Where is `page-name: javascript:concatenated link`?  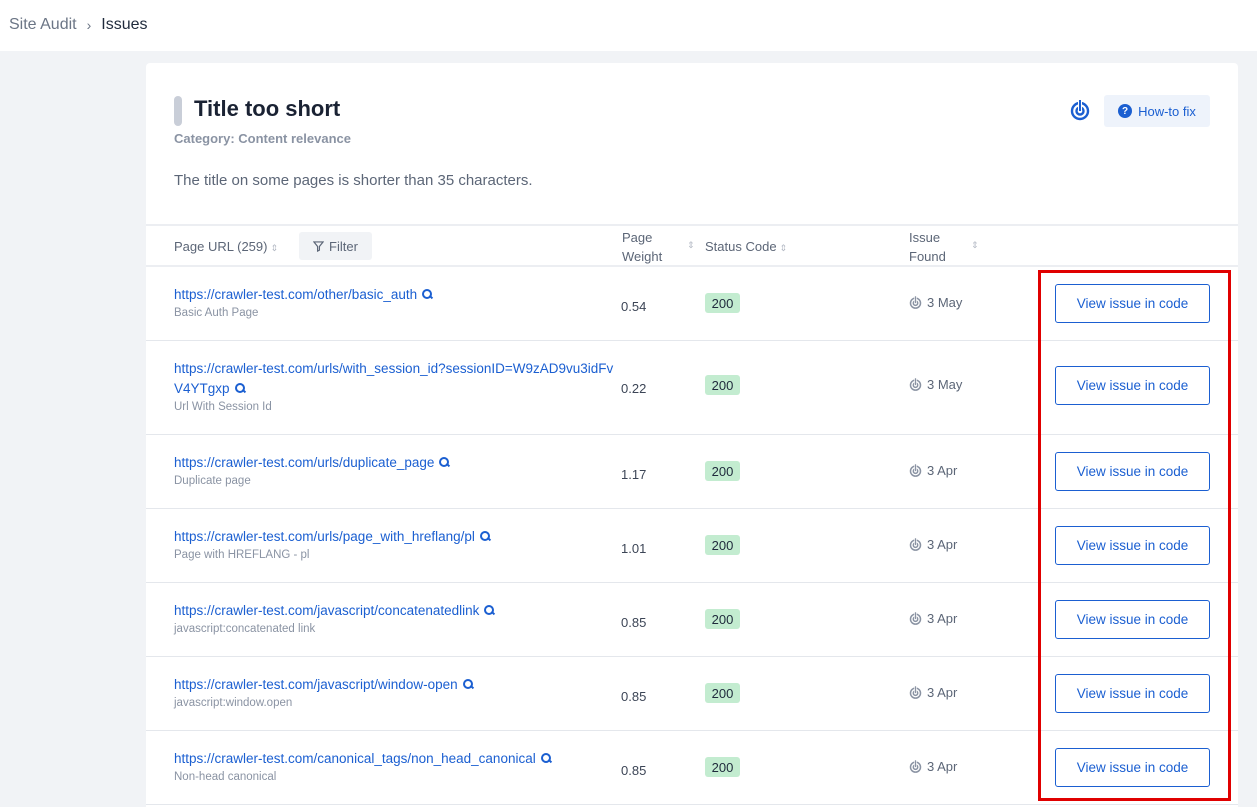 page-name: javascript:concatenated link is located at coordinates (245, 629).